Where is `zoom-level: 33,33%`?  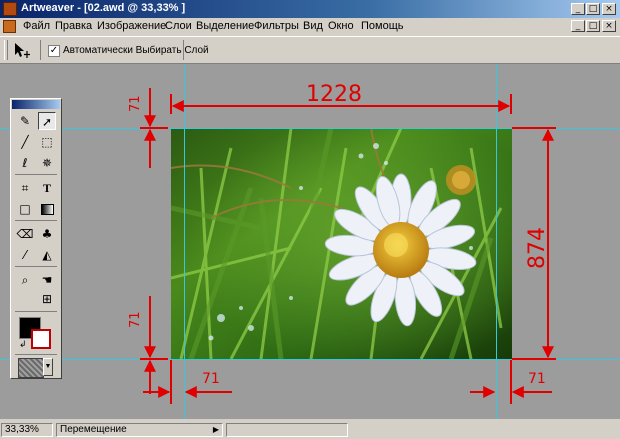 zoom-level: 33,33% is located at coordinates (27, 430).